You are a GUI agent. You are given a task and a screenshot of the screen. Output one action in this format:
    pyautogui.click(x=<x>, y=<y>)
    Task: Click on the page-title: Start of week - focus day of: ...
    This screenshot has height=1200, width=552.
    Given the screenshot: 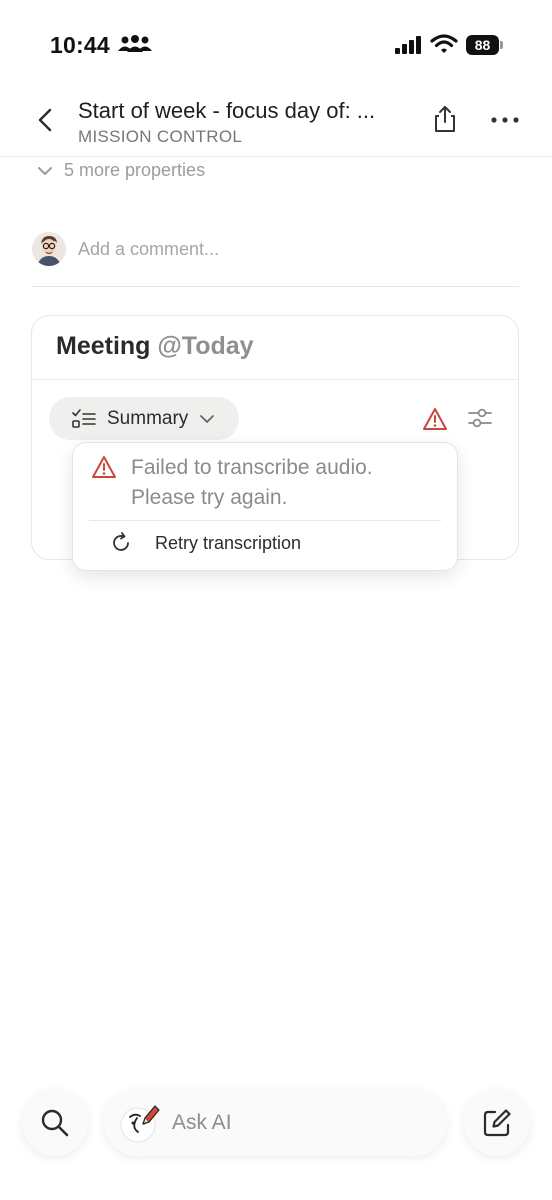 What is the action you would take?
    pyautogui.click(x=227, y=110)
    